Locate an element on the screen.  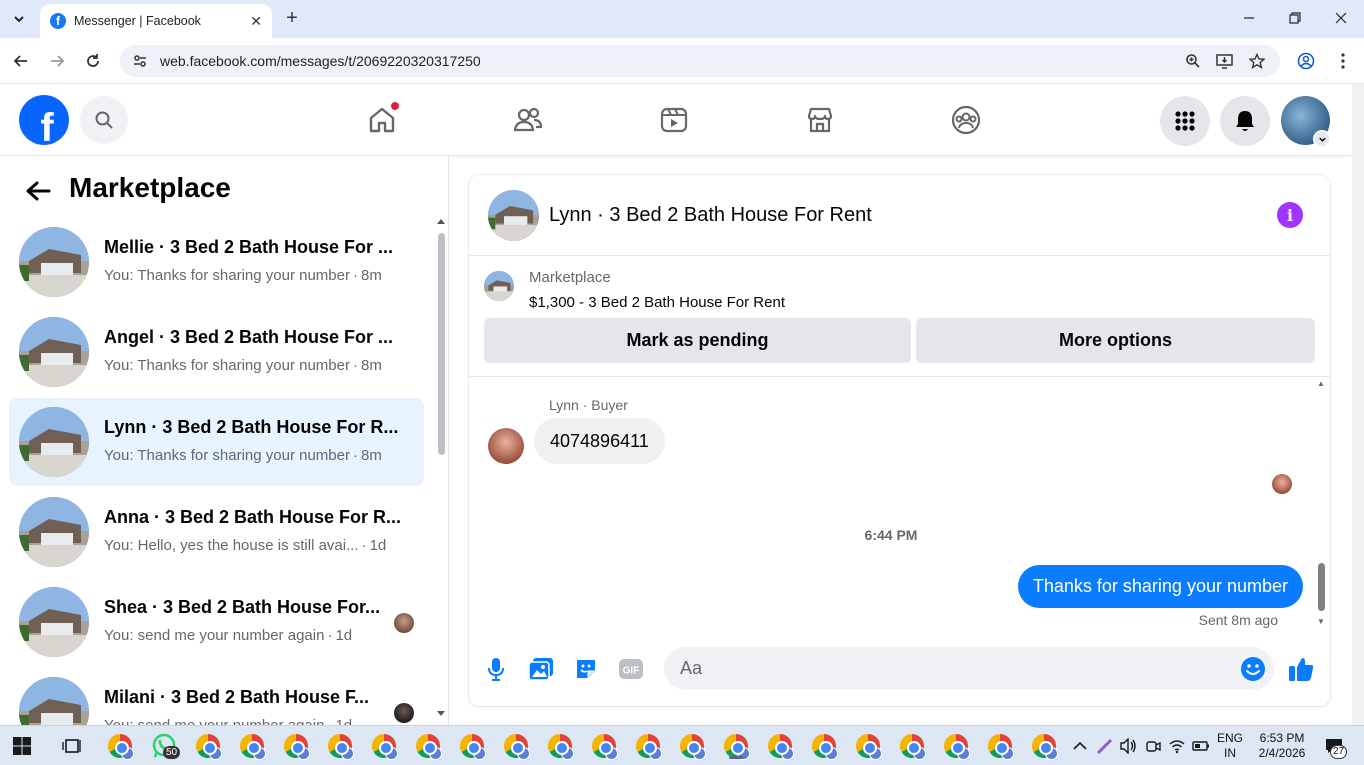
conversation-list-scrollbar is located at coordinates (441, 471).